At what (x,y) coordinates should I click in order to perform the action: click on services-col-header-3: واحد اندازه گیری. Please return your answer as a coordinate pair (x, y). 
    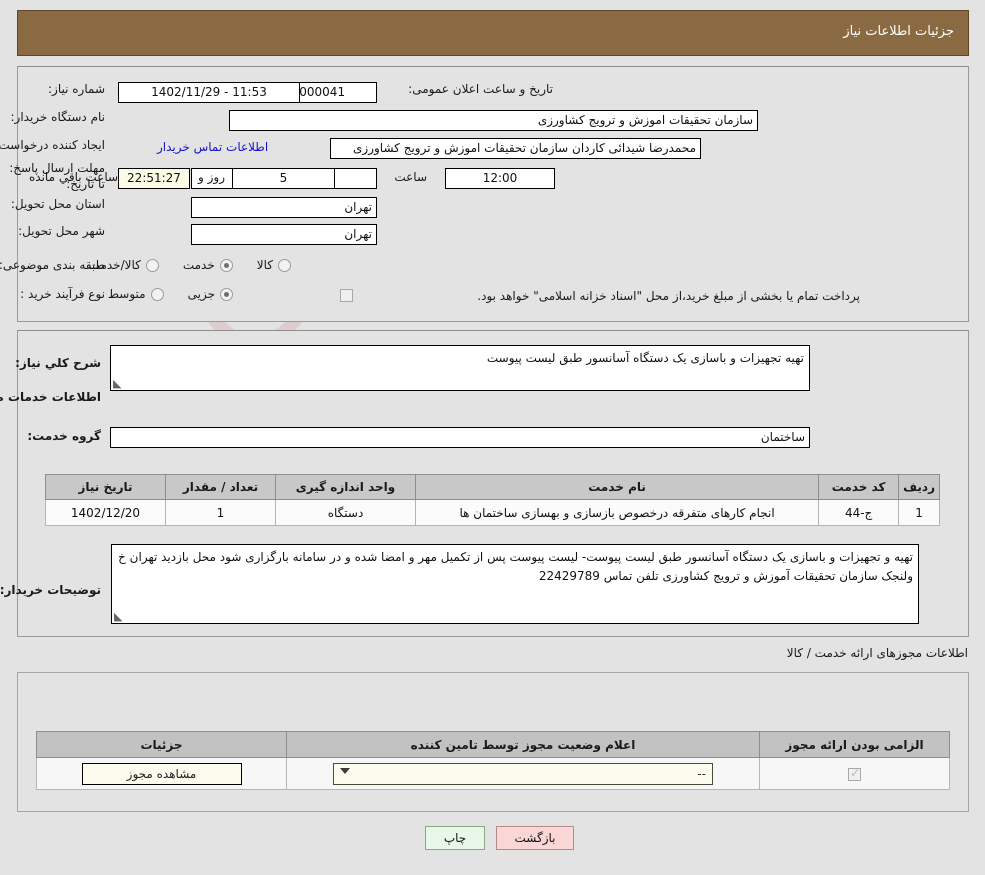
    Looking at the image, I should click on (345, 487).